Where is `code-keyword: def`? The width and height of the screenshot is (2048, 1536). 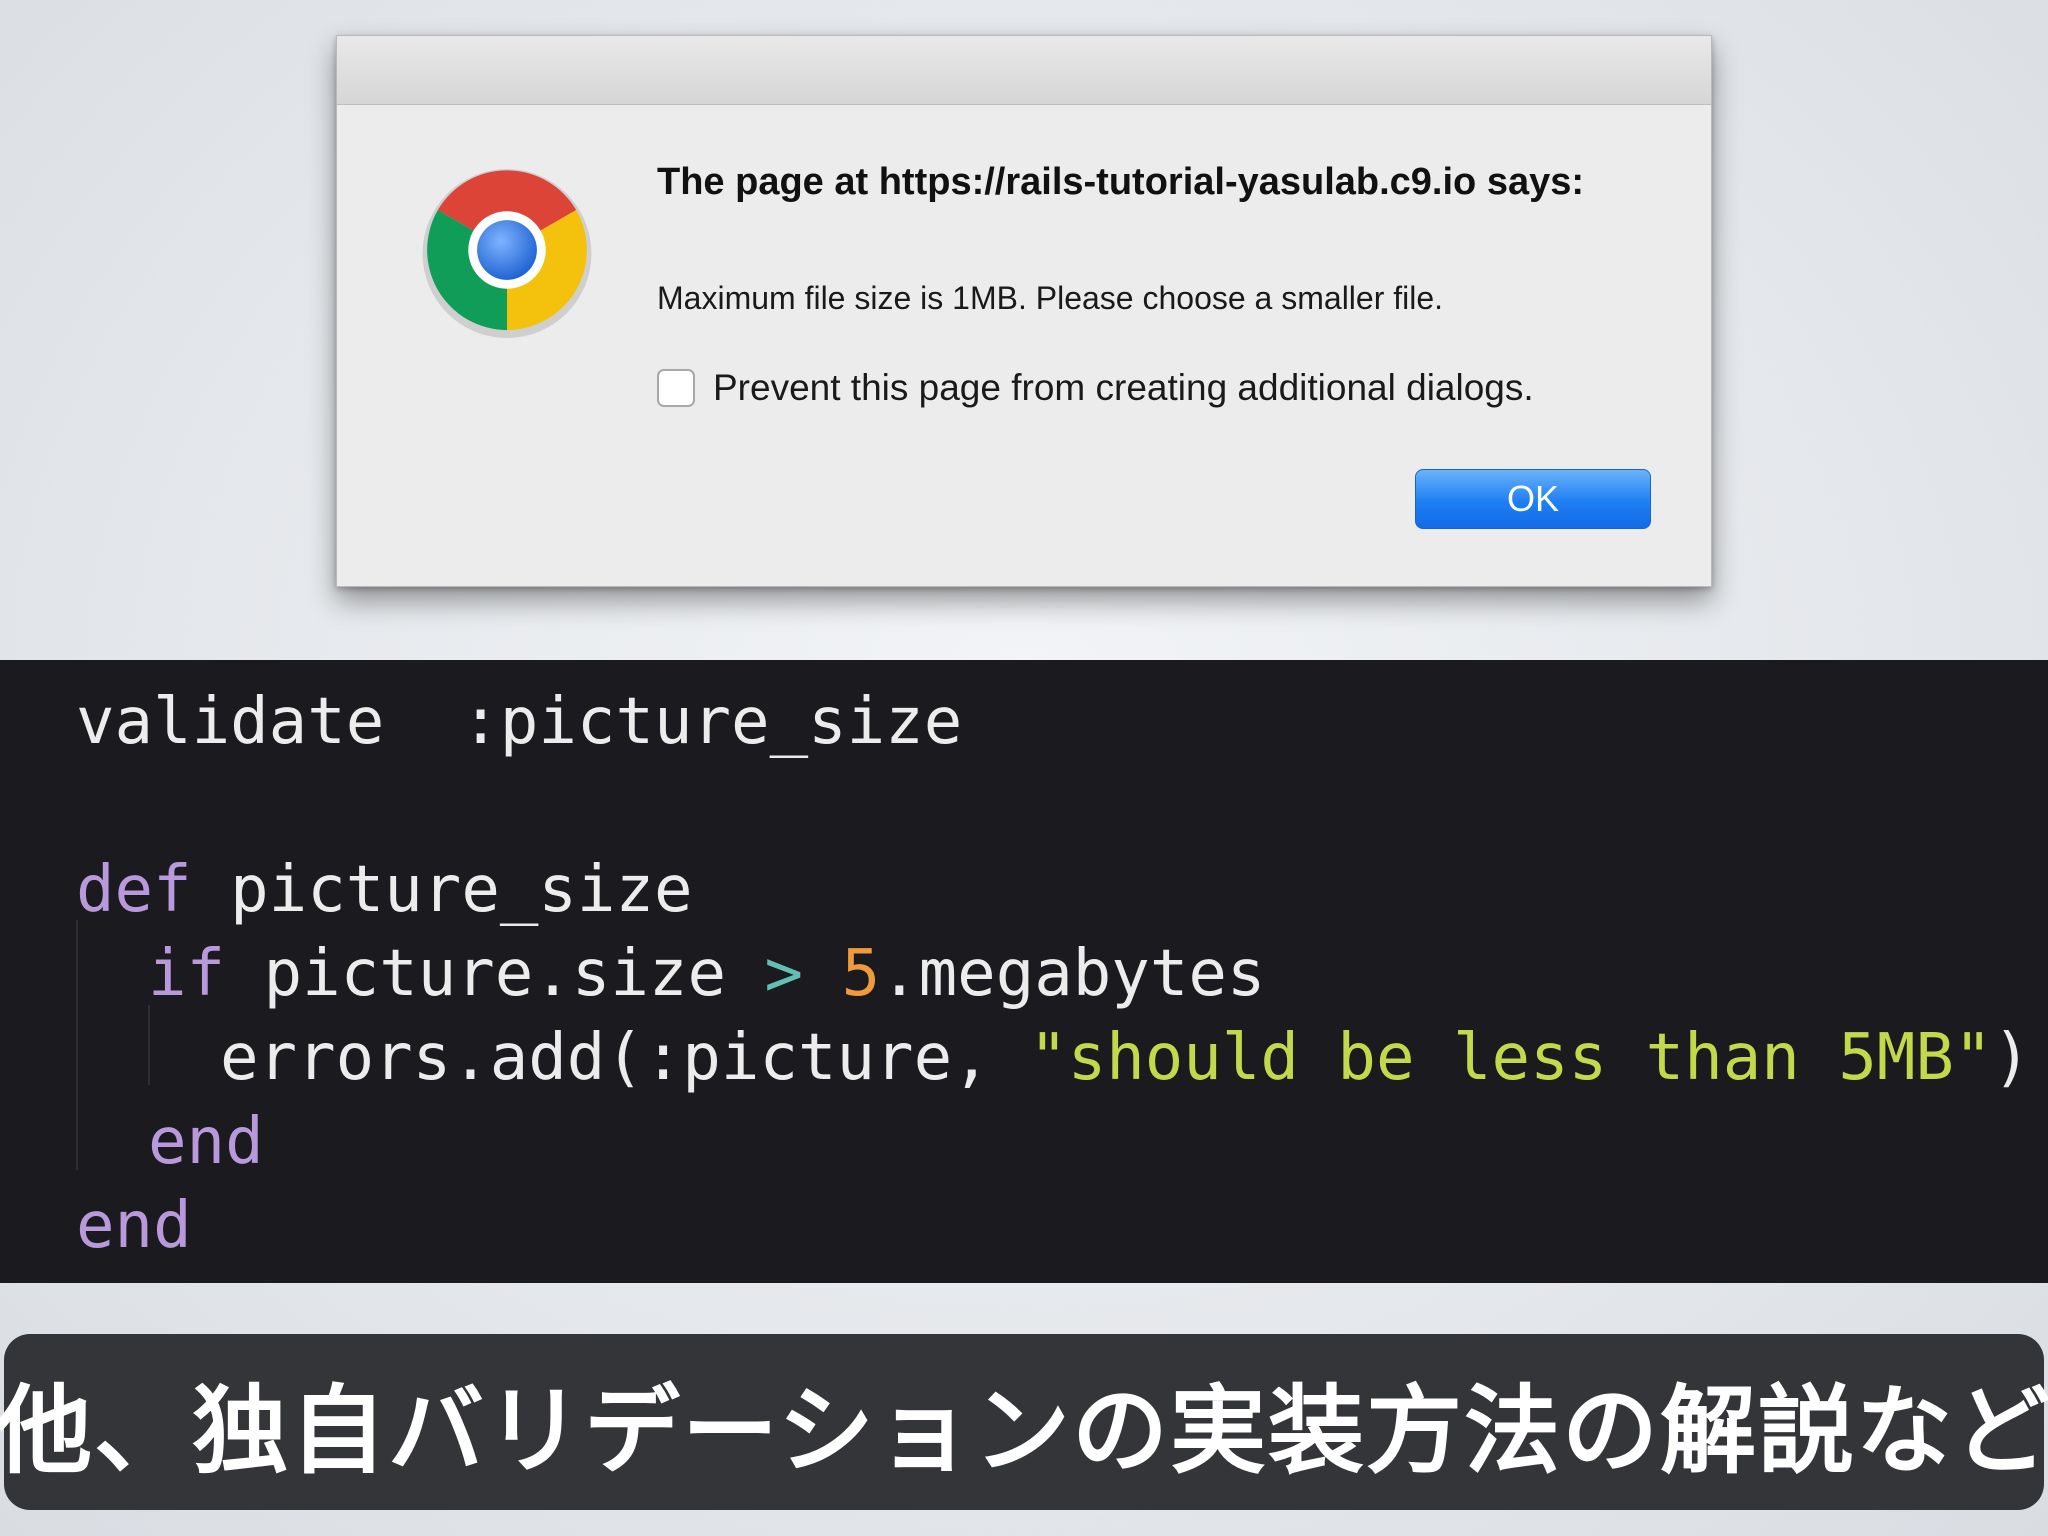
code-keyword: def is located at coordinates (134, 890).